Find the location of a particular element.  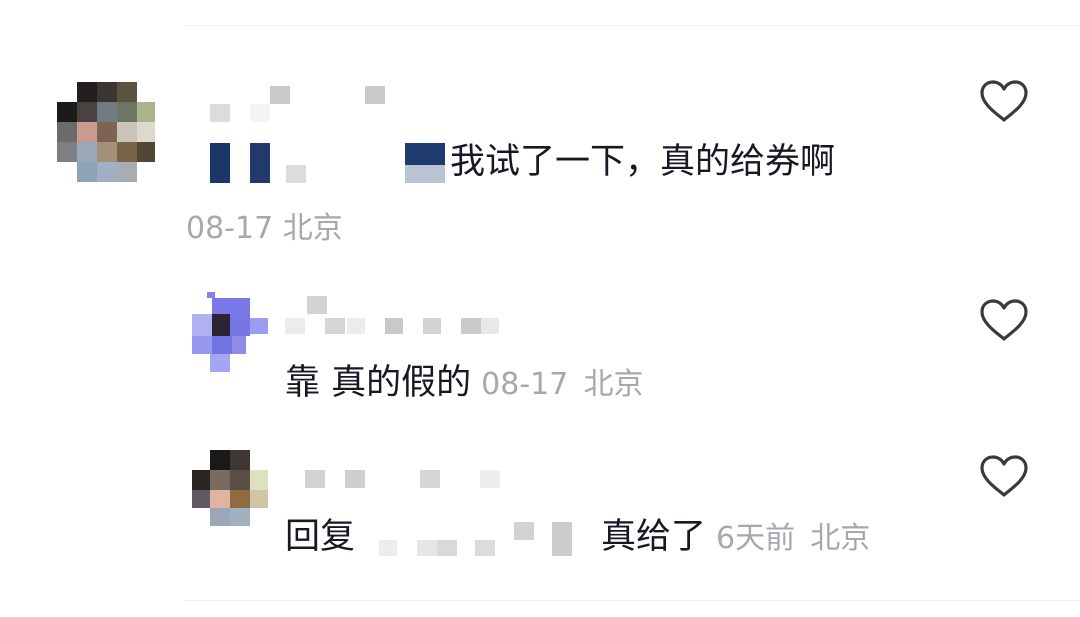

reply1-location: 北京 is located at coordinates (613, 384).